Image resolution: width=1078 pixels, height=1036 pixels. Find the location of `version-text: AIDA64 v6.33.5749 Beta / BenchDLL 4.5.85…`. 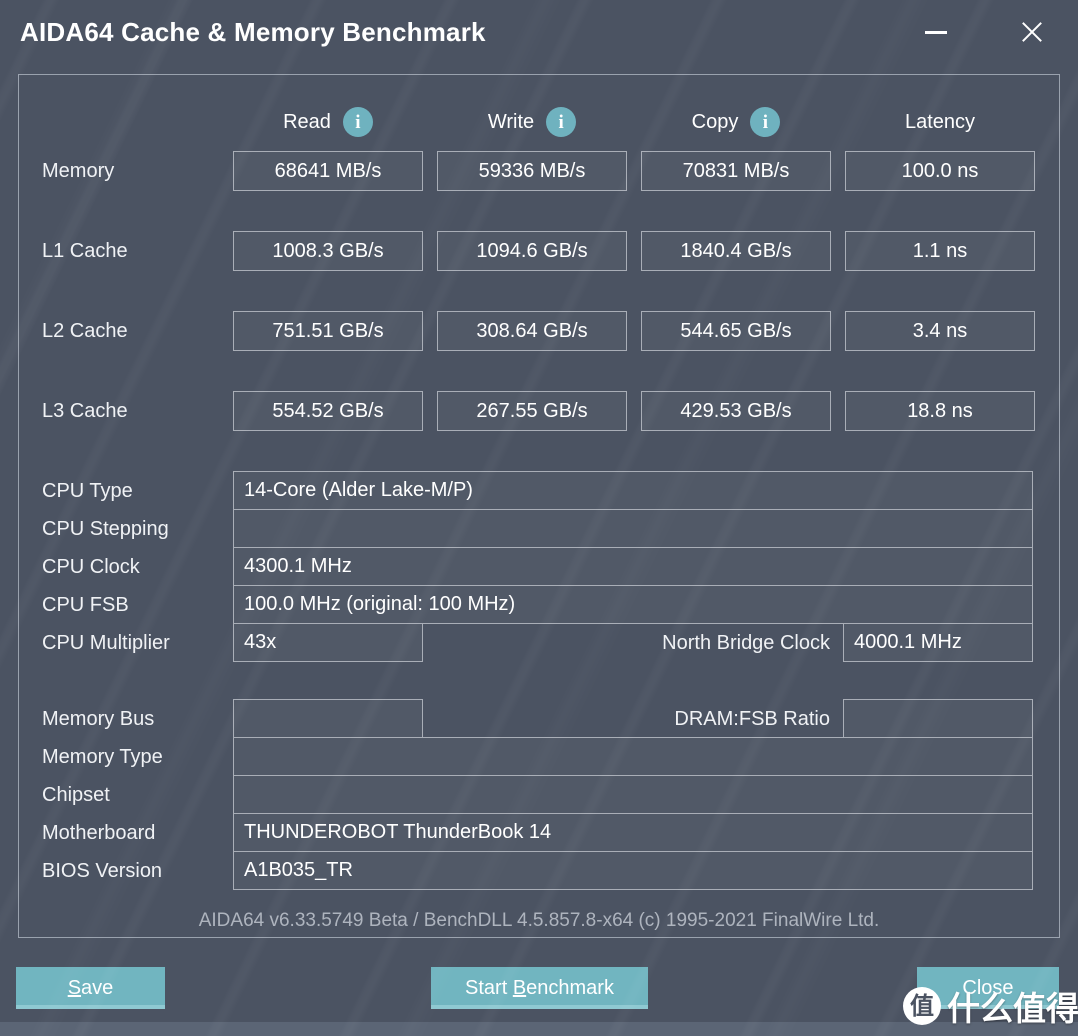

version-text: AIDA64 v6.33.5749 Beta / BenchDLL 4.5.85… is located at coordinates (539, 920).